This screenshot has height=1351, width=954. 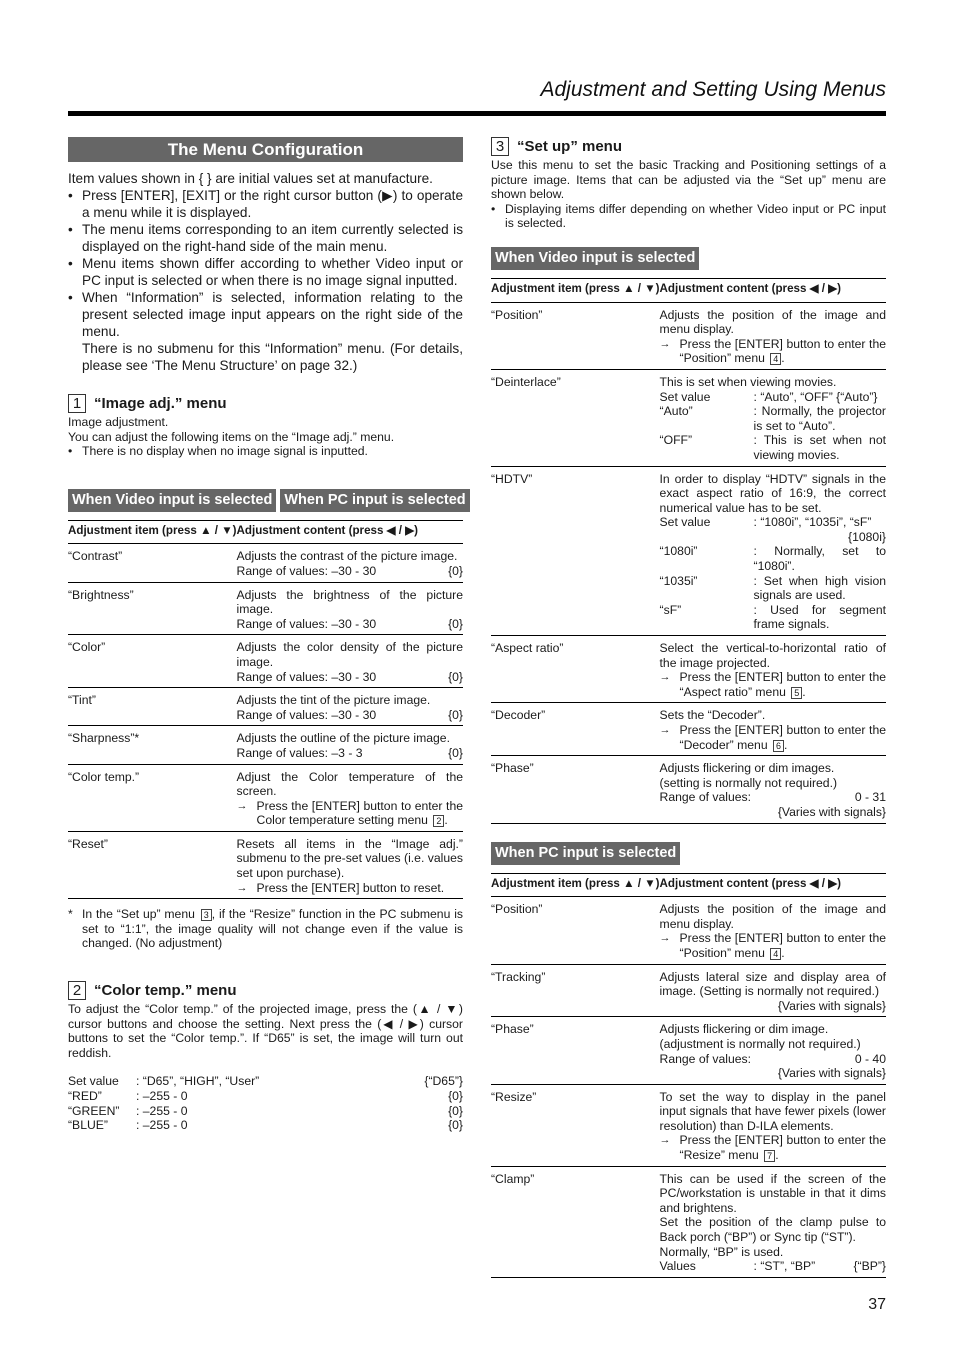 I want to click on row-desc: Sets the “Decoder”., so click(x=712, y=715).